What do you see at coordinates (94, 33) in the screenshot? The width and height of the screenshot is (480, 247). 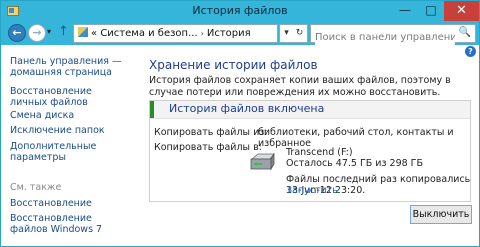 I see `breadcrumb-overflow-chevron: «` at bounding box center [94, 33].